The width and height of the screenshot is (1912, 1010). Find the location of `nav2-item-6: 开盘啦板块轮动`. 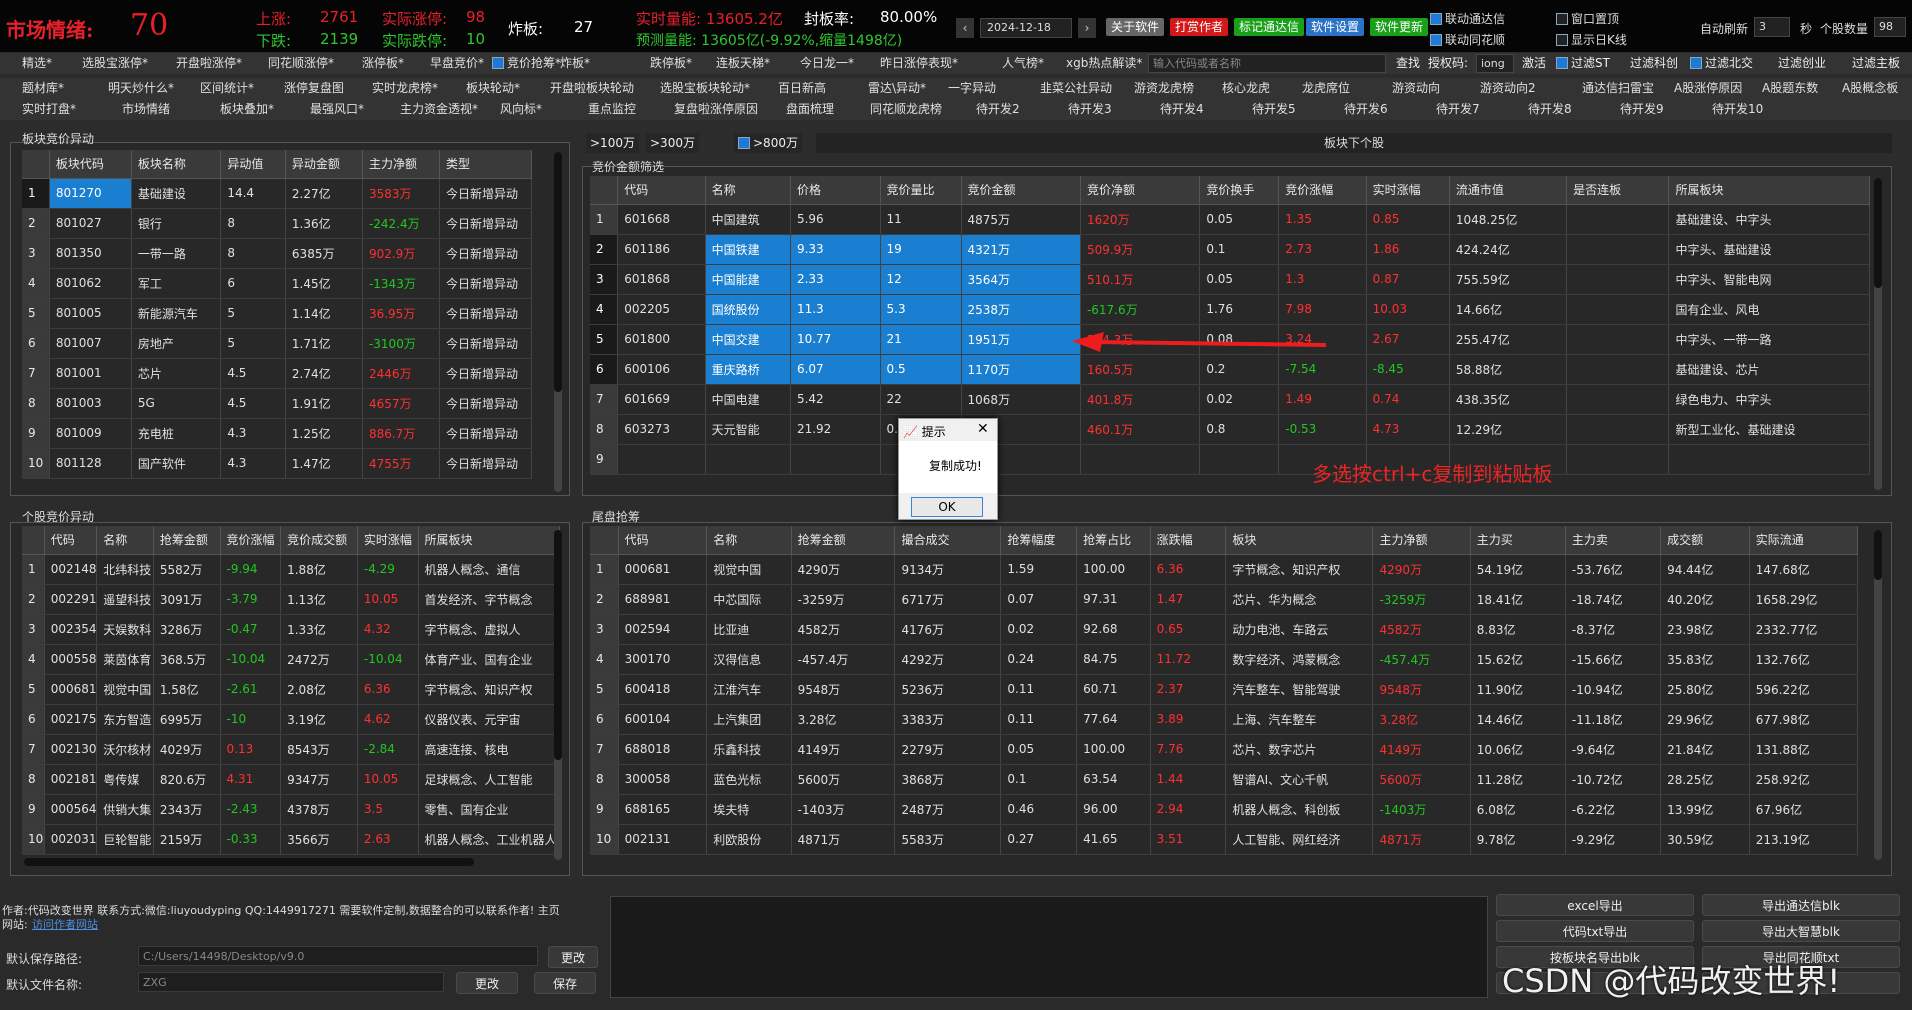

nav2-item-6: 开盘啦板块轮动 is located at coordinates (592, 88).